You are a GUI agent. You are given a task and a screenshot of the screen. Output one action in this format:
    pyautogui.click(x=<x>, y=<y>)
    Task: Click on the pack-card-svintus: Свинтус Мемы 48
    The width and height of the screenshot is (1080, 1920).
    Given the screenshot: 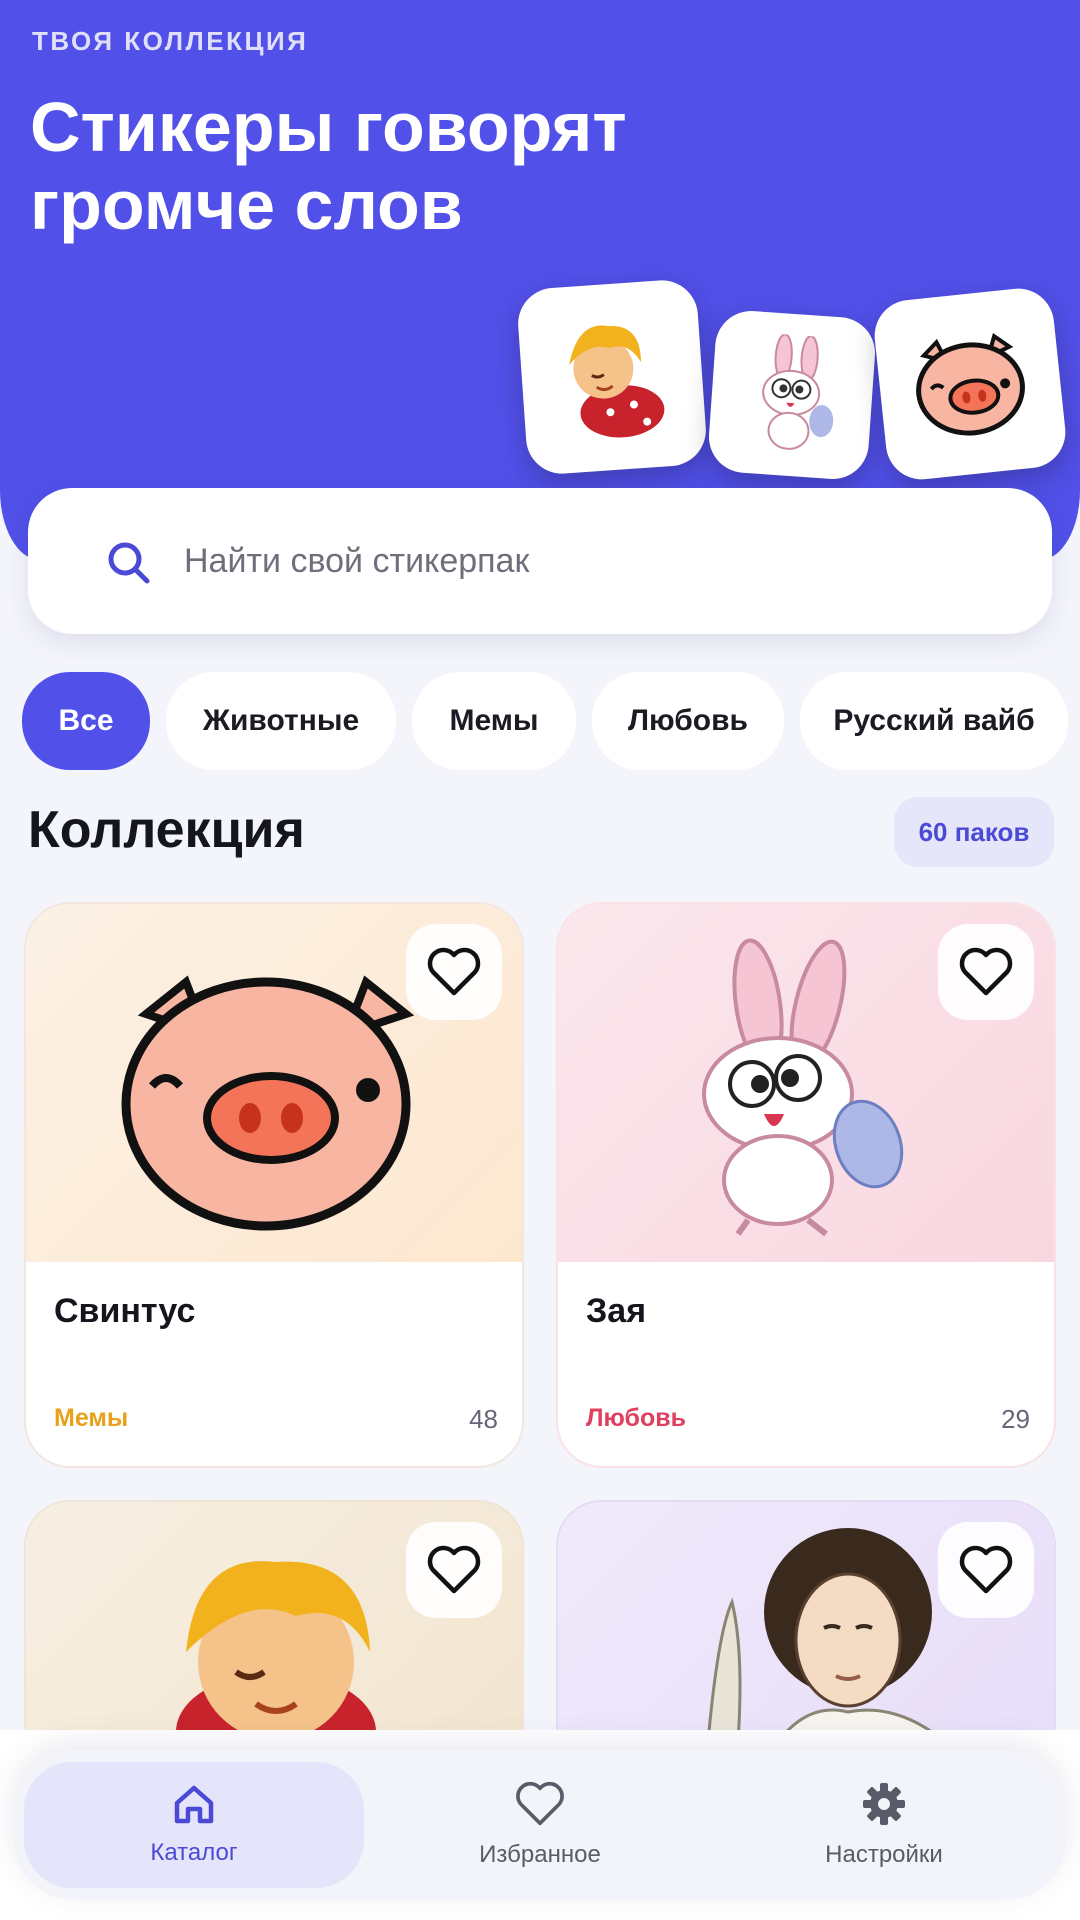 What is the action you would take?
    pyautogui.click(x=274, y=1185)
    